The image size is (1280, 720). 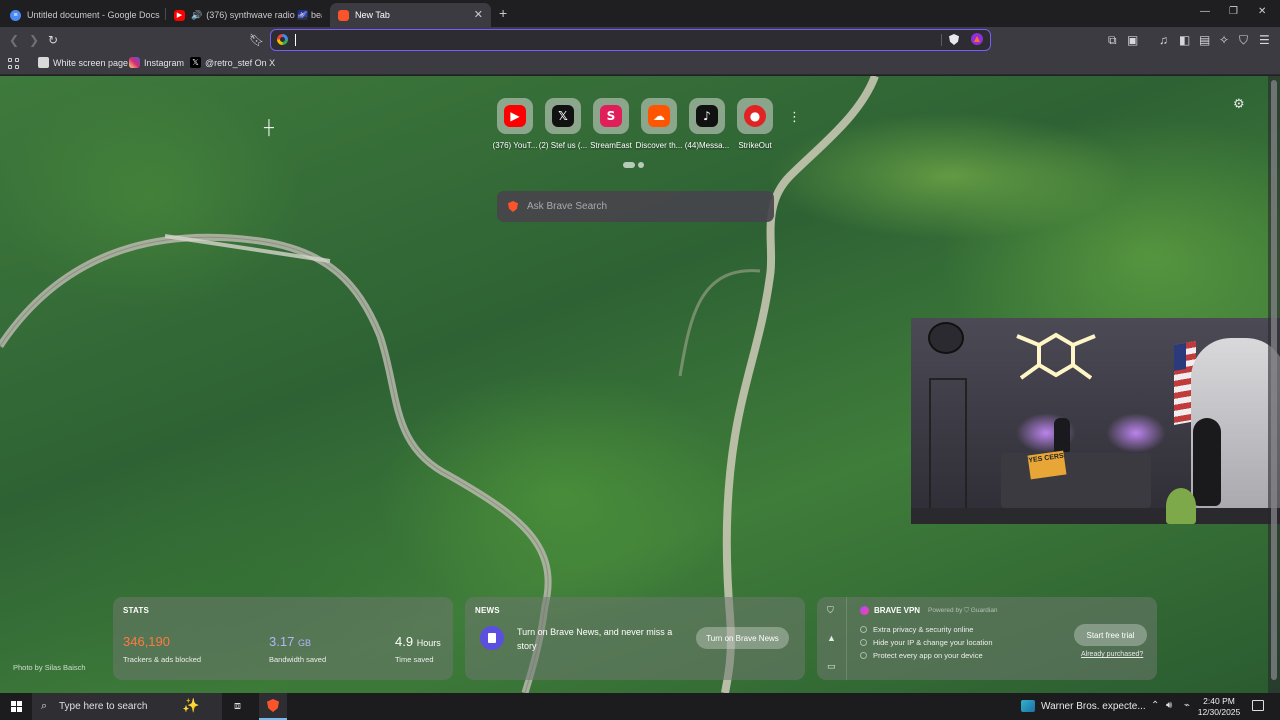 I want to click on close-window-button: ✕, so click(x=1262, y=11).